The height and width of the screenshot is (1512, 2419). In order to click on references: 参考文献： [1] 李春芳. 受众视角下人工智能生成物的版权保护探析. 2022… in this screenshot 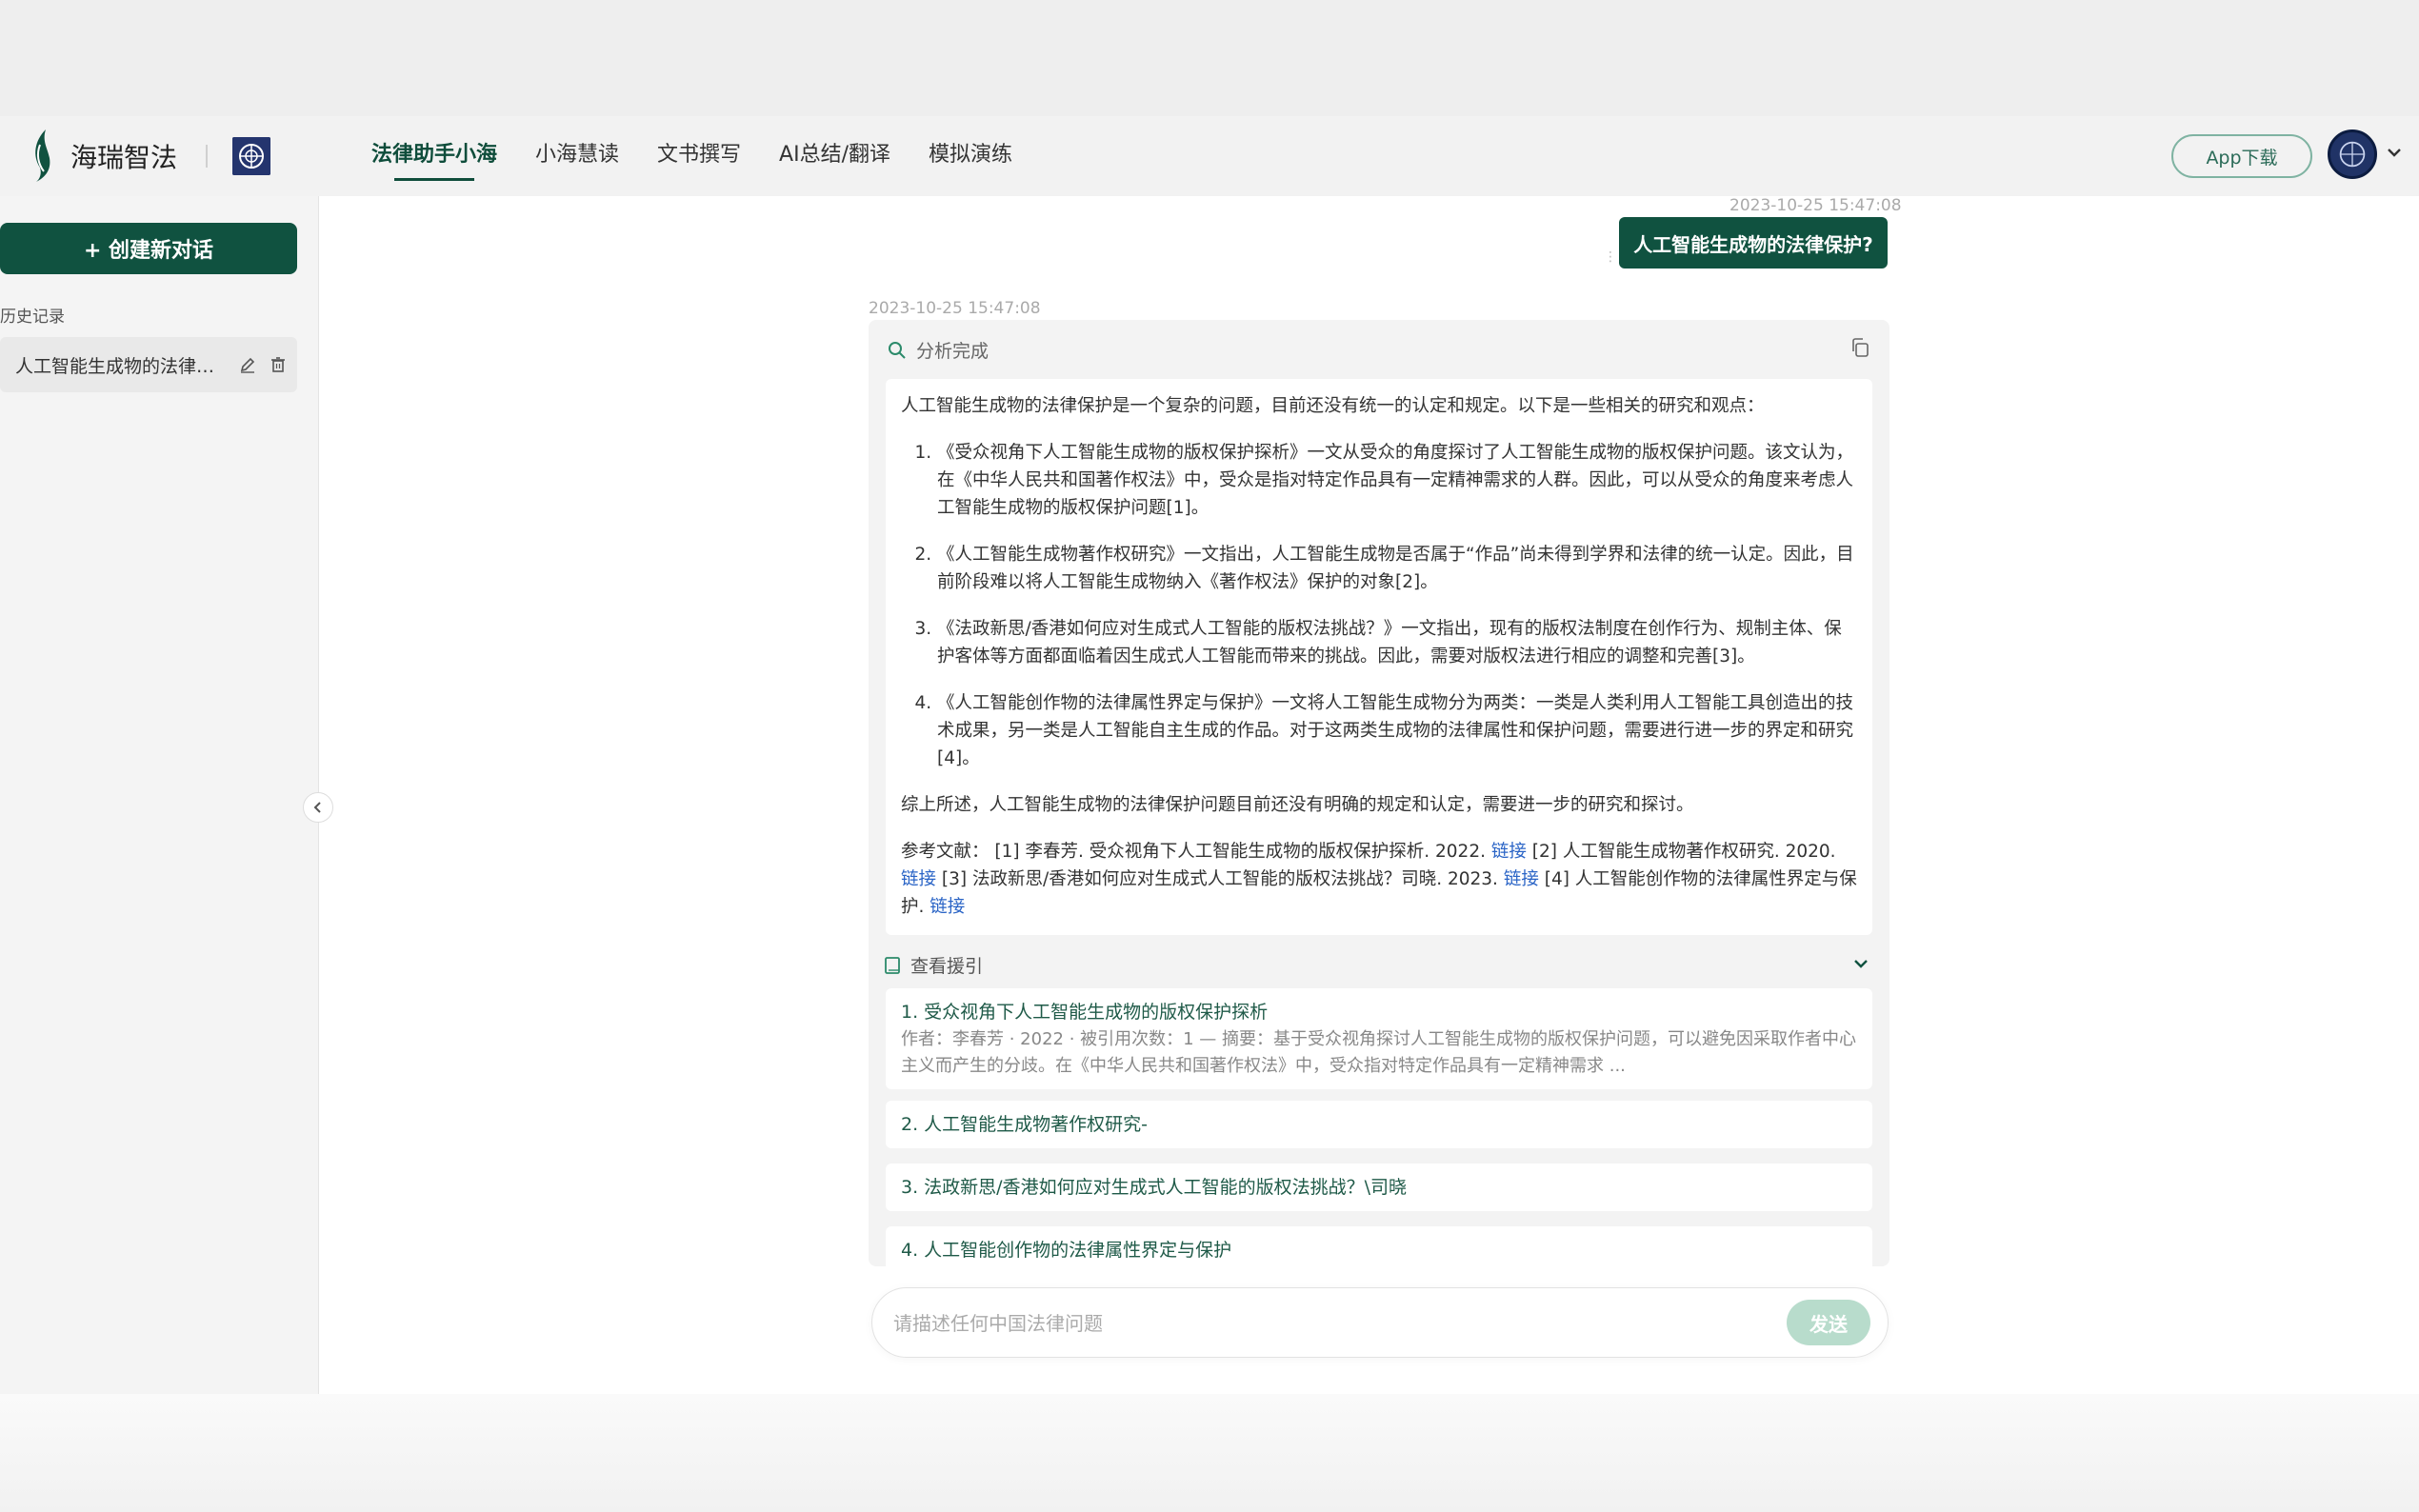, I will do `click(1379, 879)`.